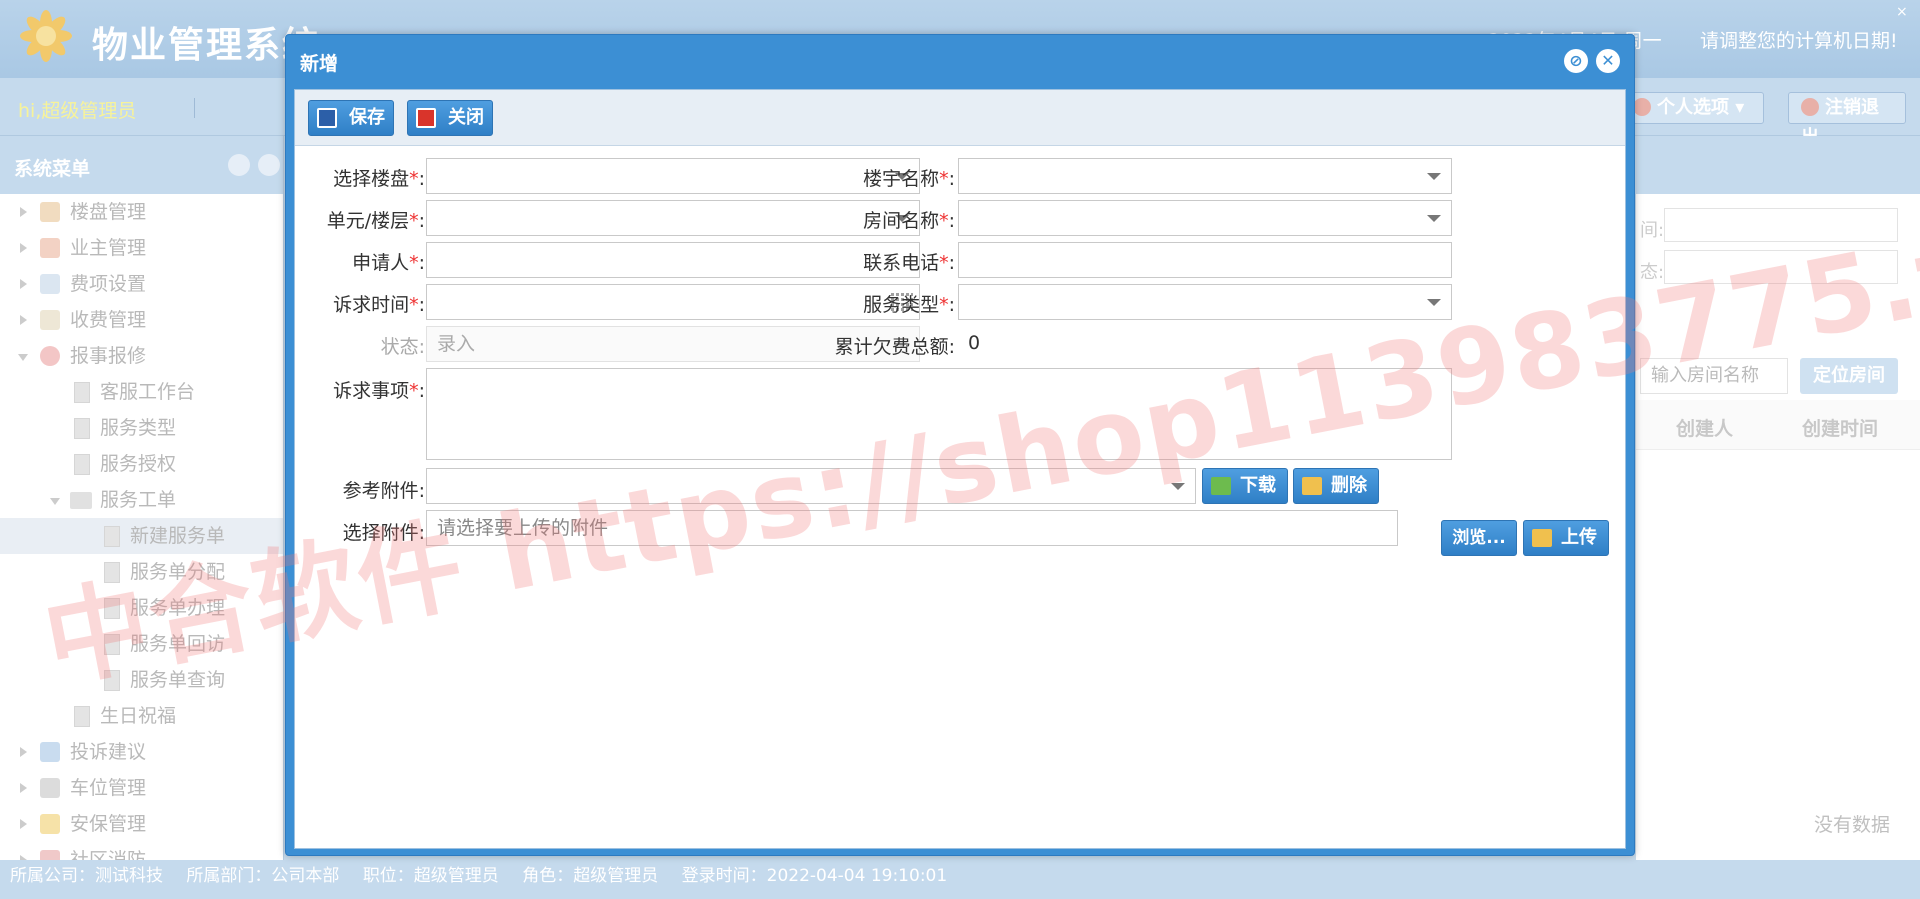  What do you see at coordinates (1849, 376) in the screenshot?
I see `locate-room-button: 定位房间` at bounding box center [1849, 376].